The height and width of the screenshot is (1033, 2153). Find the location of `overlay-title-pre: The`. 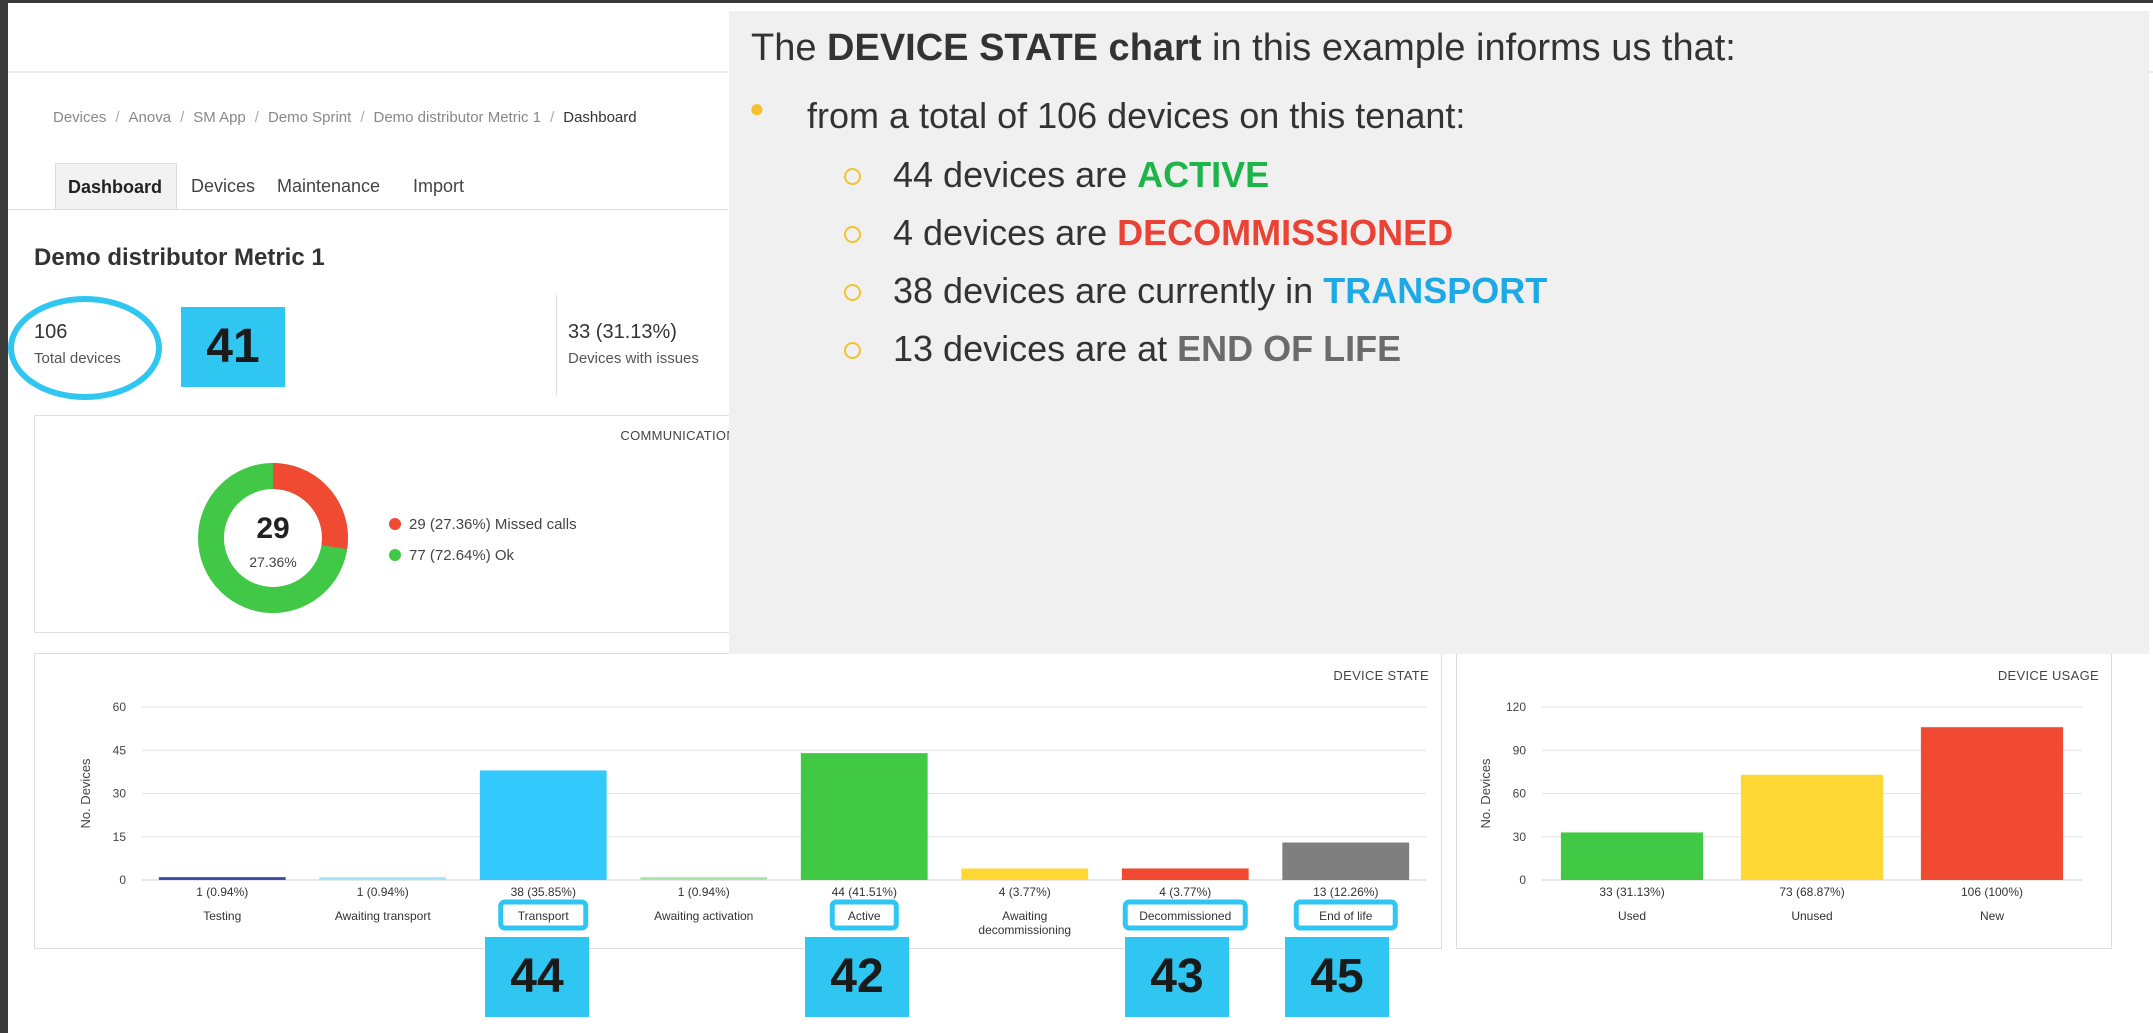

overlay-title-pre: The is located at coordinates (789, 48).